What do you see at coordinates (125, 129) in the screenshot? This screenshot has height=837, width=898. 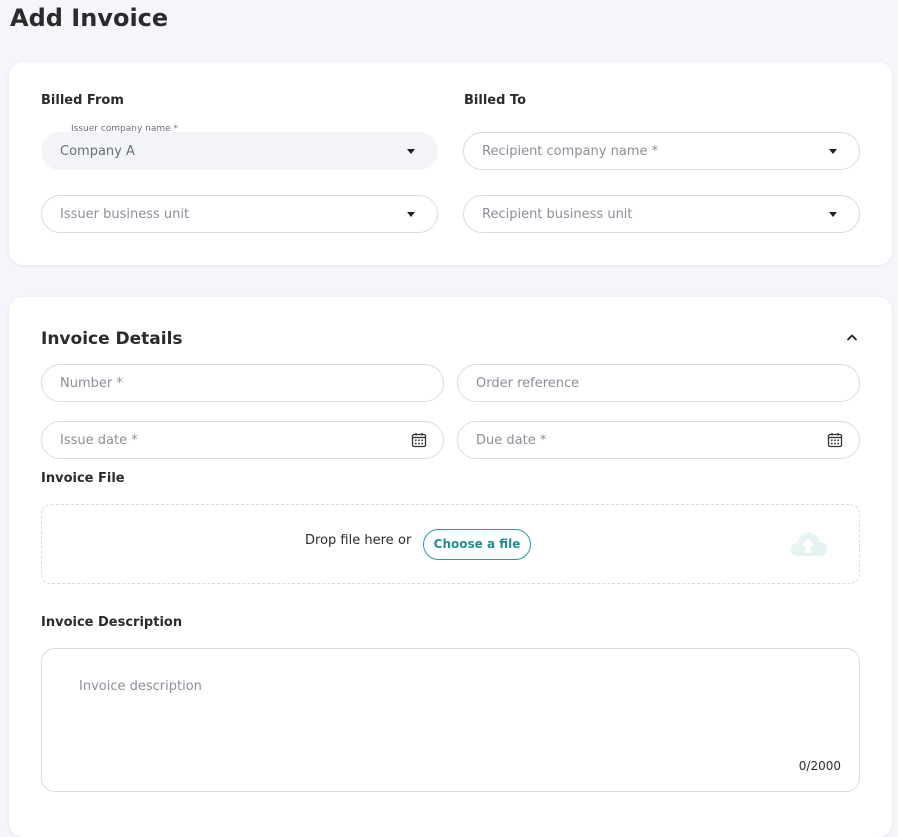 I see `issuer-company-label: Issuer company name *` at bounding box center [125, 129].